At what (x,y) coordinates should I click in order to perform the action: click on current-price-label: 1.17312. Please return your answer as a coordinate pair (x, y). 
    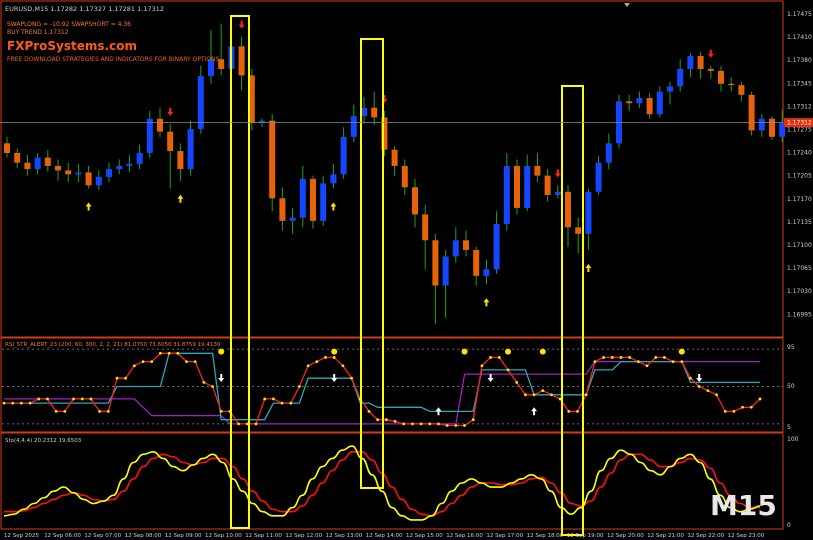
    Looking at the image, I should click on (799, 123).